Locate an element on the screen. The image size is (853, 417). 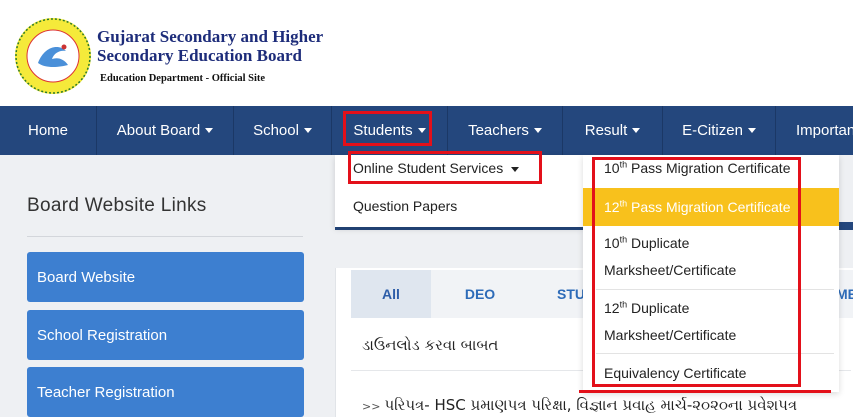
menu-question-papers: Question Papers is located at coordinates (405, 206).